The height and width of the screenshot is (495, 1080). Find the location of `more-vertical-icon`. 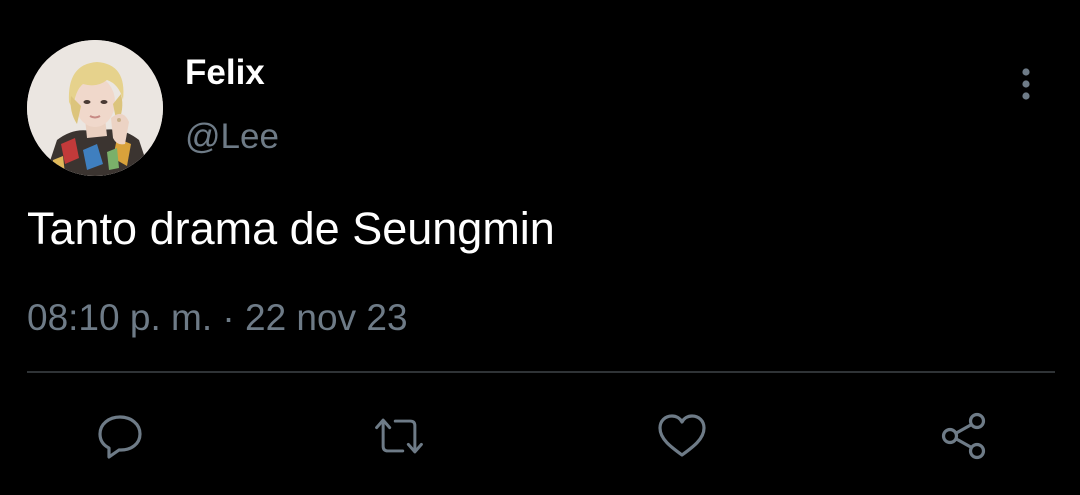

more-vertical-icon is located at coordinates (1026, 84).